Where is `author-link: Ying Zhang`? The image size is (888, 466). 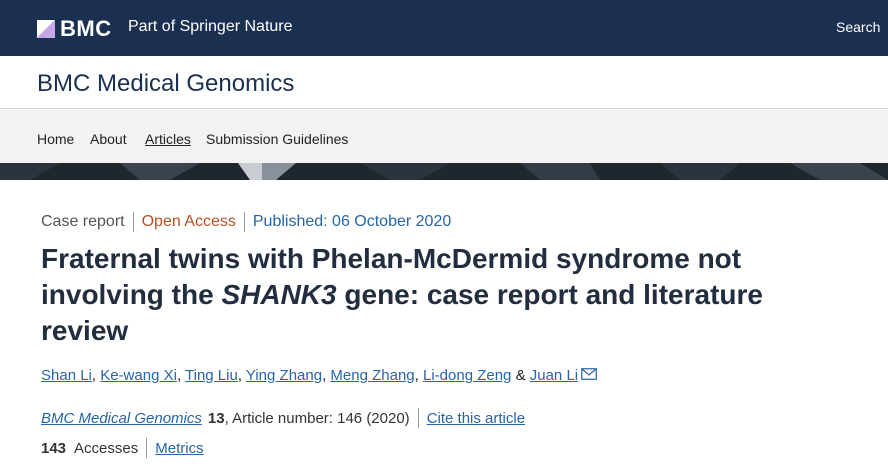
author-link: Ying Zhang is located at coordinates (284, 375).